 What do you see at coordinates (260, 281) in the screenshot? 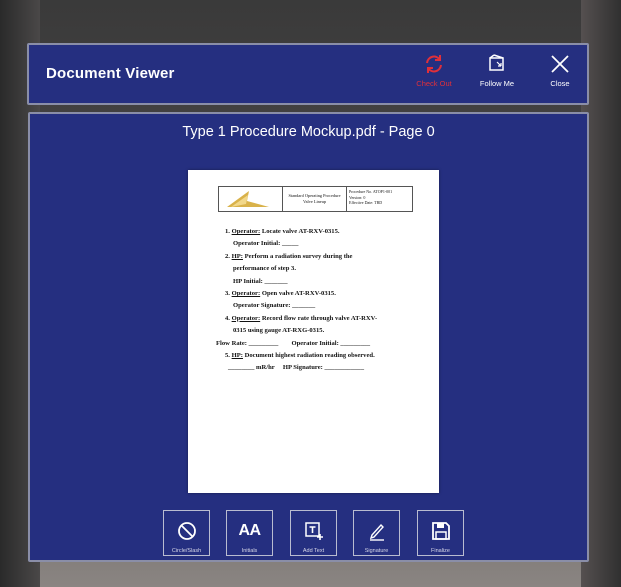
I see `step-line: HP Initial: _______` at bounding box center [260, 281].